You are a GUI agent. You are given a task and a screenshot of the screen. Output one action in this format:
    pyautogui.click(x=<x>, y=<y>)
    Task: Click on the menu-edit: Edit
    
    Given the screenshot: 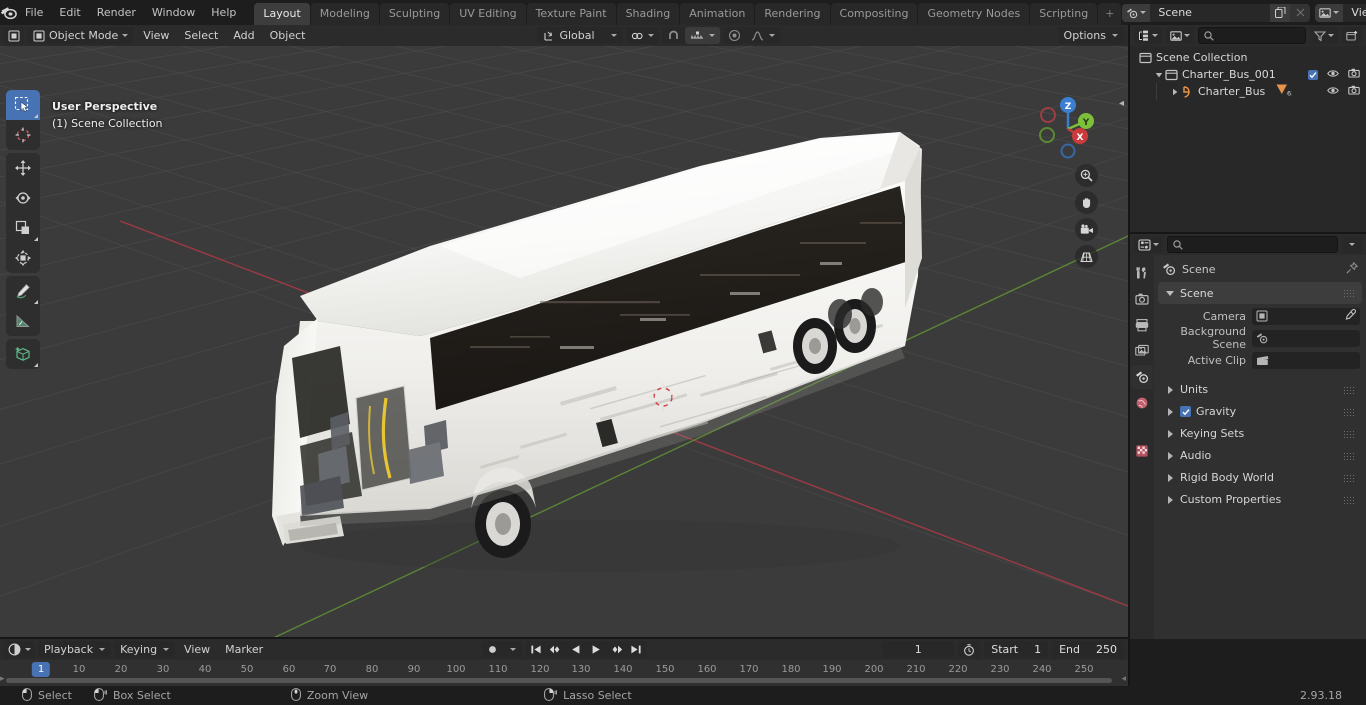 What is the action you would take?
    pyautogui.click(x=69, y=12)
    